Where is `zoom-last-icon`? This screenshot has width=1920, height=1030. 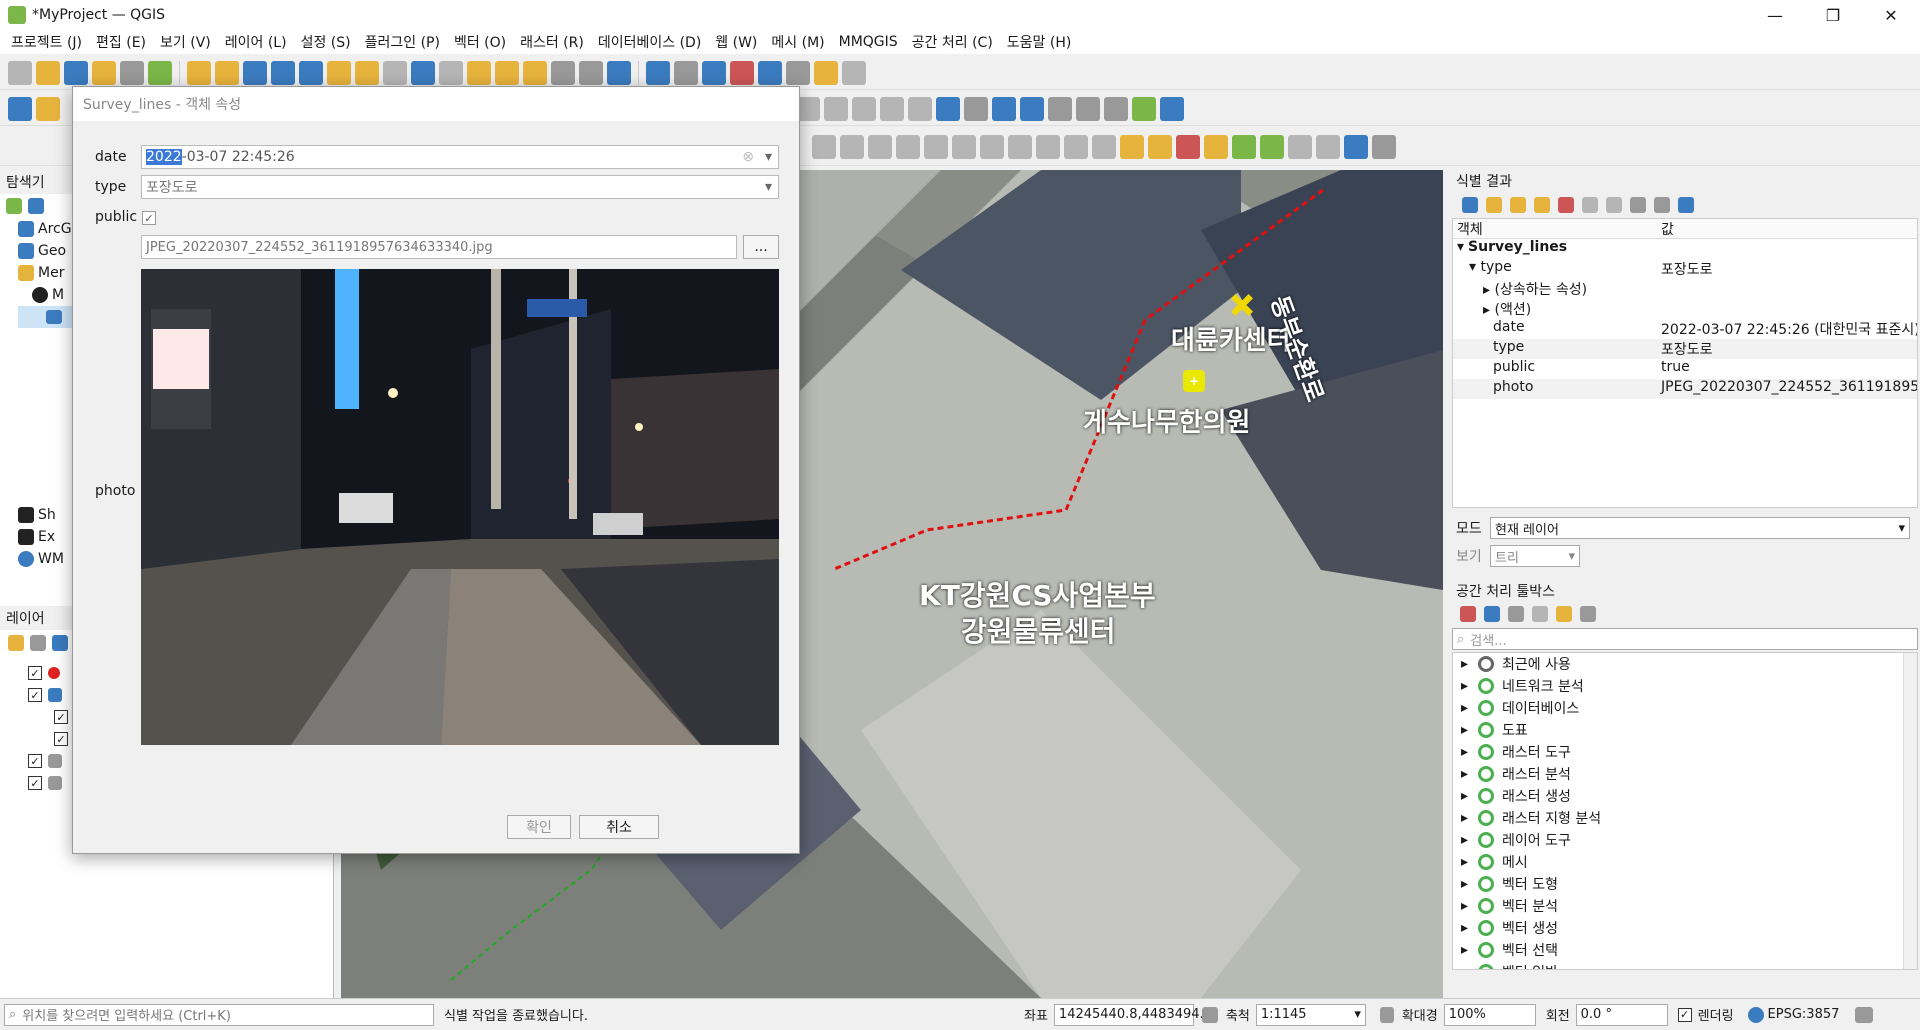 zoom-last-icon is located at coordinates (423, 72).